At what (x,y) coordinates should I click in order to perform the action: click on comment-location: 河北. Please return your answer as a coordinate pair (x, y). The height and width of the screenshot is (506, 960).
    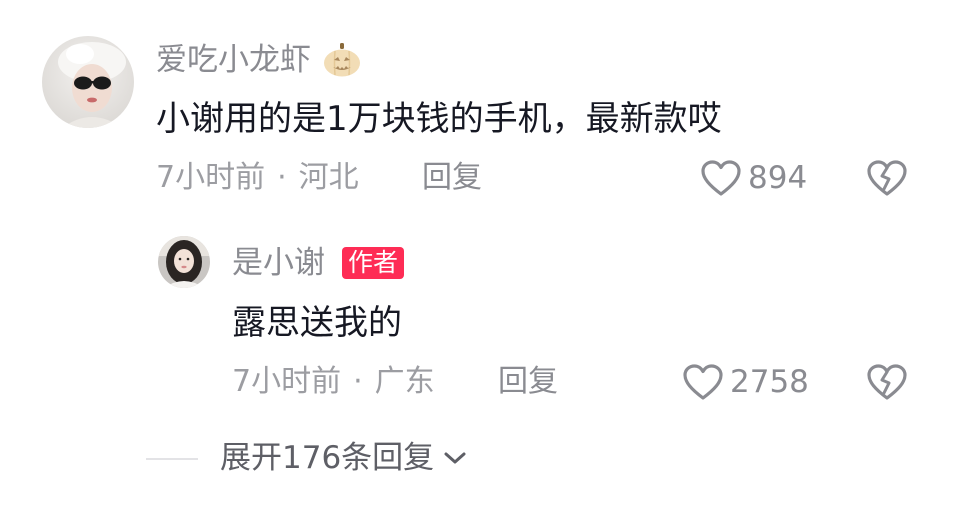
    Looking at the image, I should click on (328, 177).